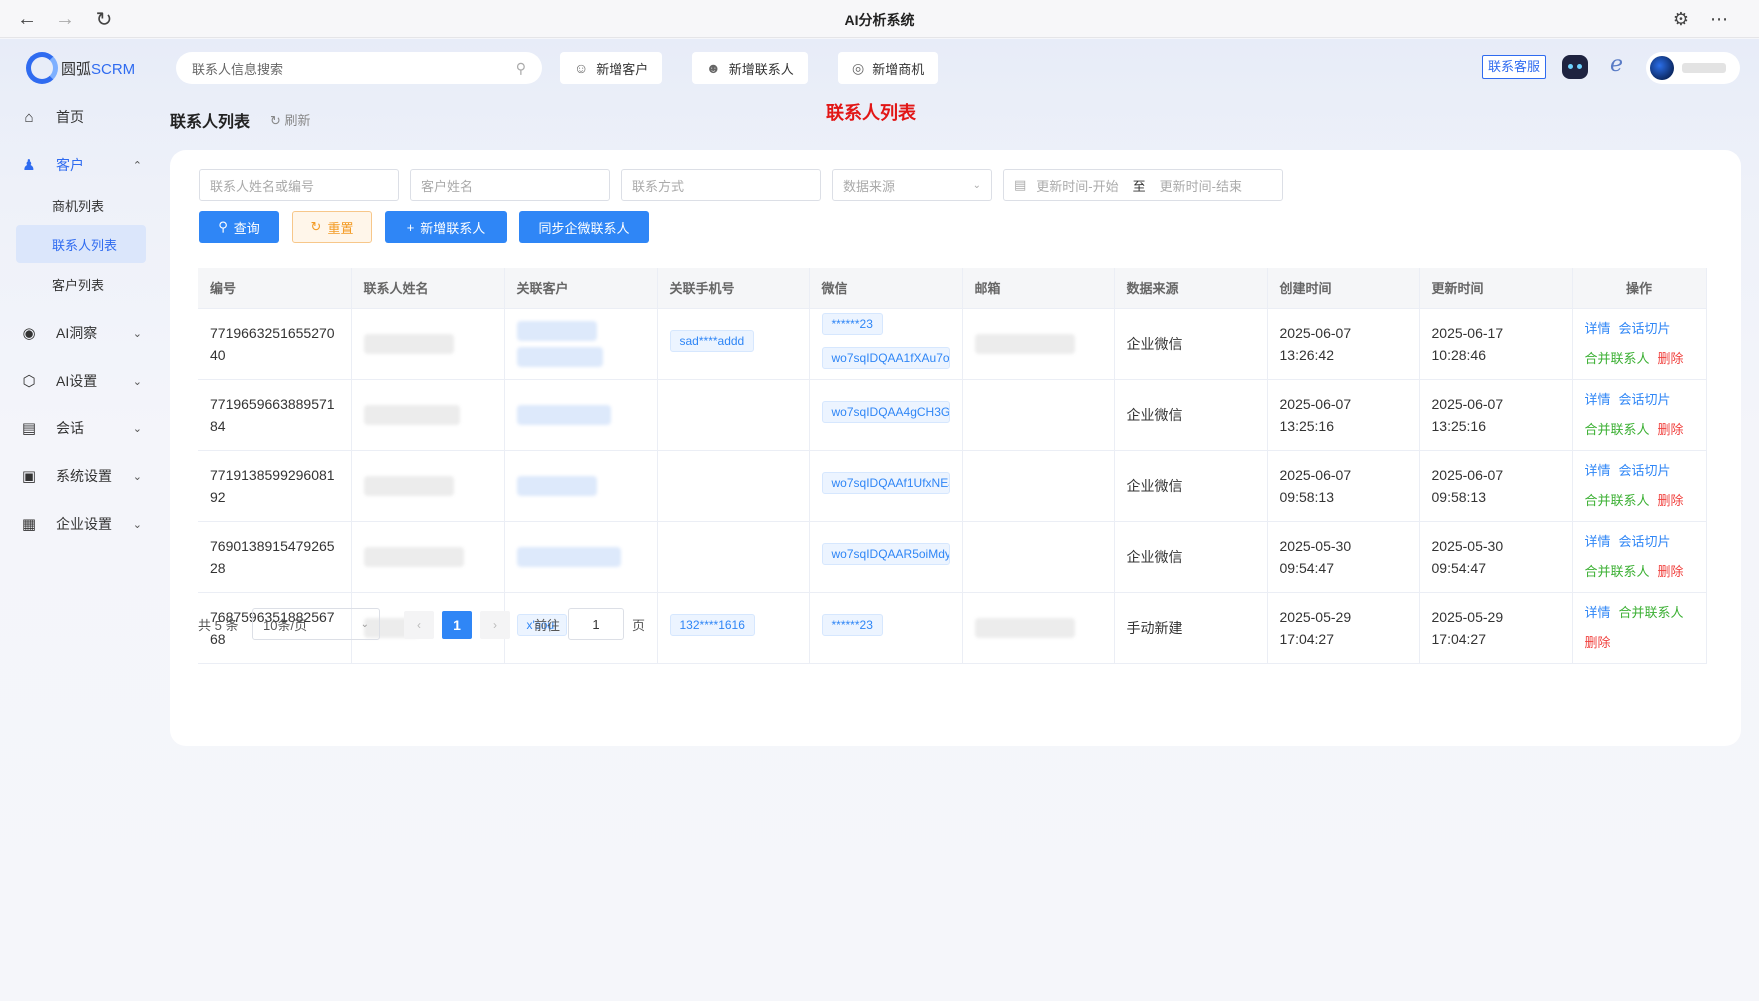 The width and height of the screenshot is (1759, 1001). I want to click on chevron-left-icon: ‹, so click(419, 625).